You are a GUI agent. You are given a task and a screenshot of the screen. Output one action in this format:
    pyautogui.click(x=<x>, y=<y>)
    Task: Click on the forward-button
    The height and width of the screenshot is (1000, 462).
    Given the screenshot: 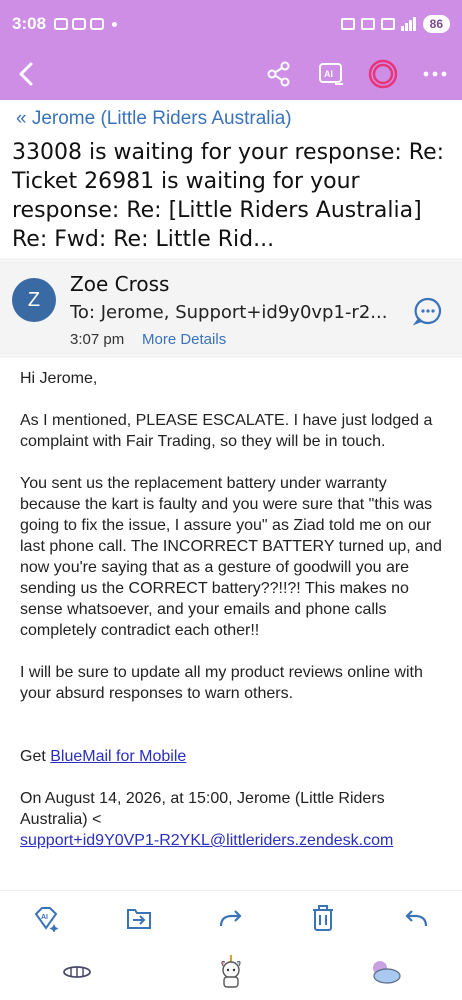 What is the action you would take?
    pyautogui.click(x=231, y=918)
    